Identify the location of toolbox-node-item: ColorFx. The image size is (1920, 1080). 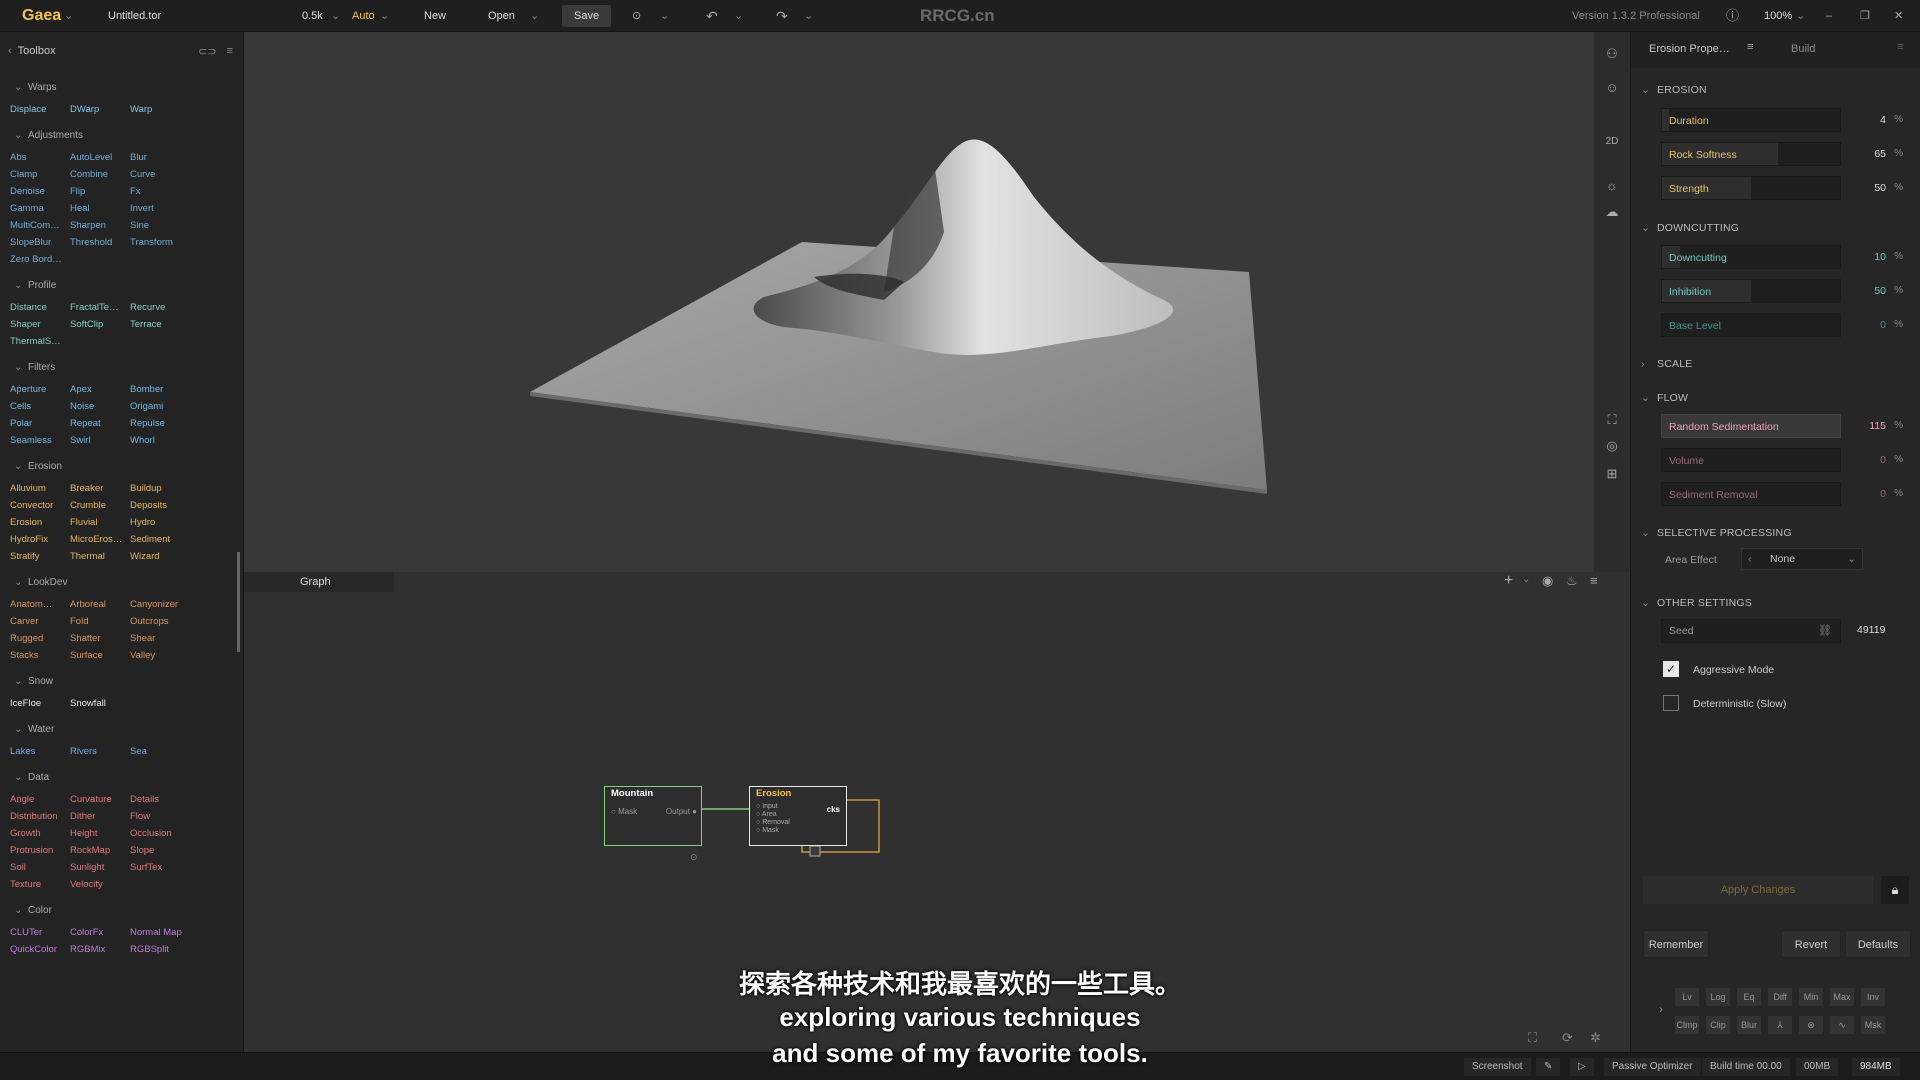
(100, 933).